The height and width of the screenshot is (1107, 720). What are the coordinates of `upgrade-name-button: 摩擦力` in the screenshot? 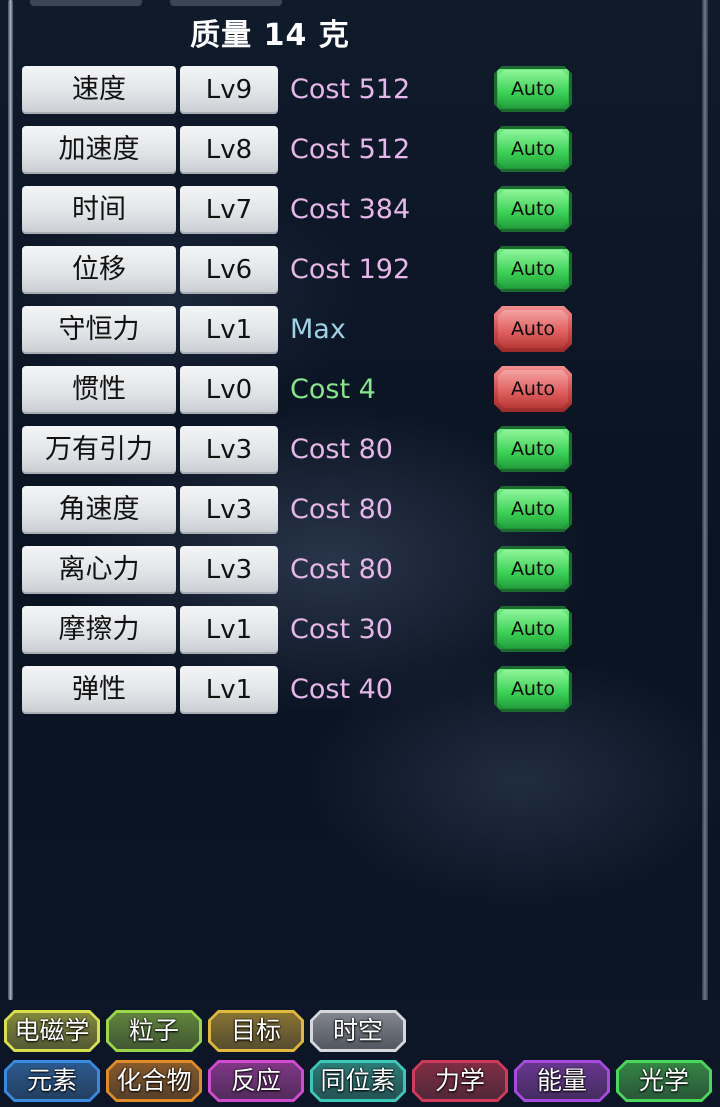 It's located at (99, 630).